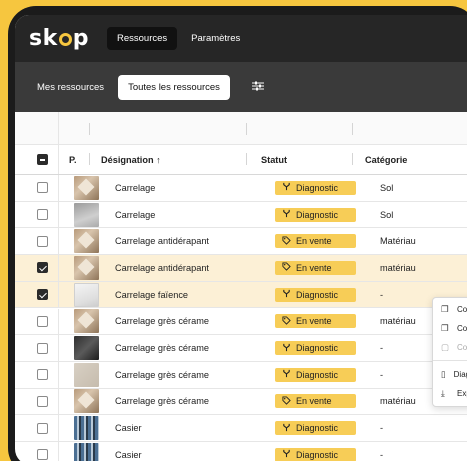 This screenshot has height=461, width=467. Describe the element at coordinates (257, 87) in the screenshot. I see `sliders-icon` at that location.